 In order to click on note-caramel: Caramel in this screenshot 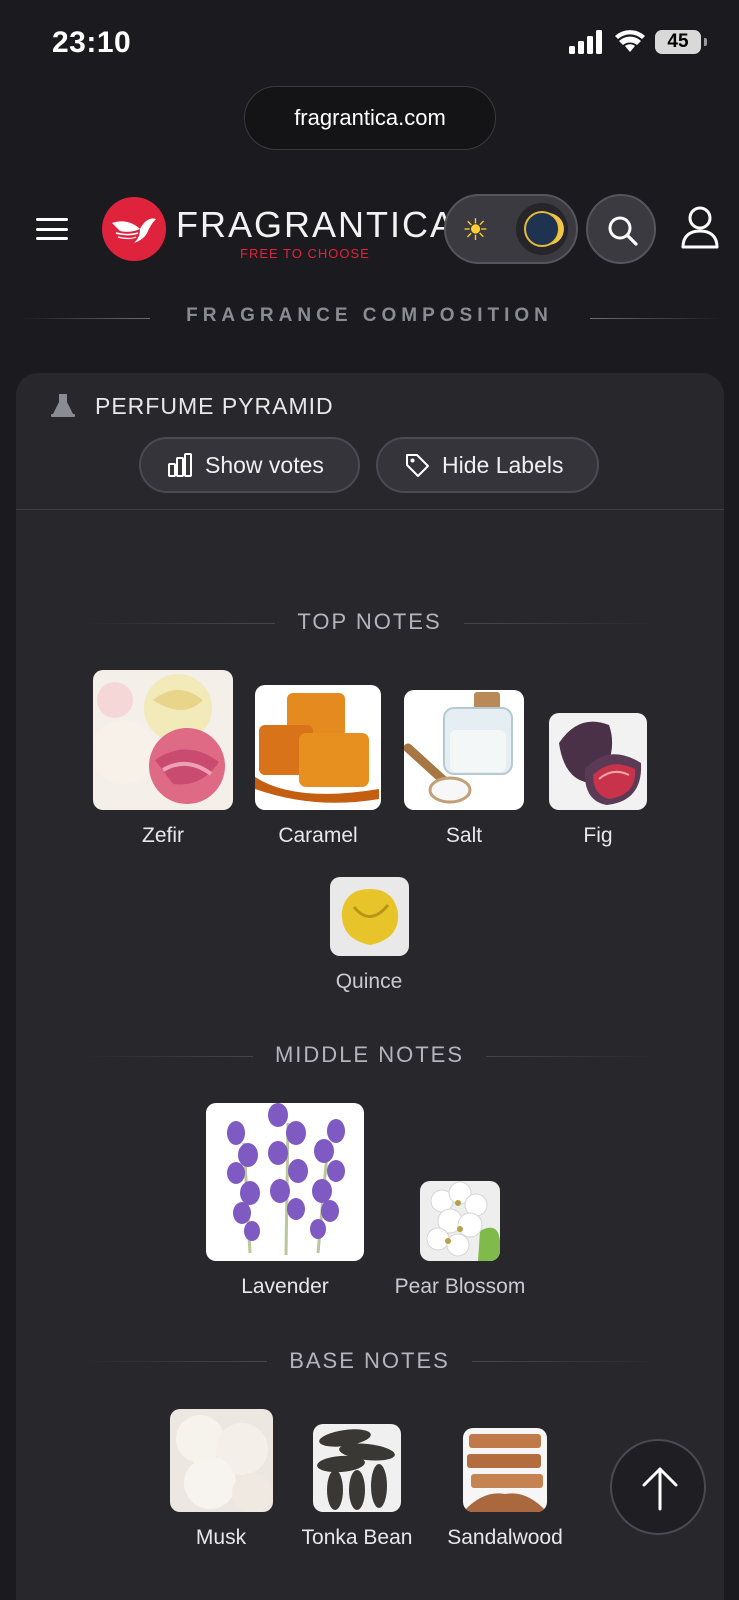, I will do `click(318, 766)`.